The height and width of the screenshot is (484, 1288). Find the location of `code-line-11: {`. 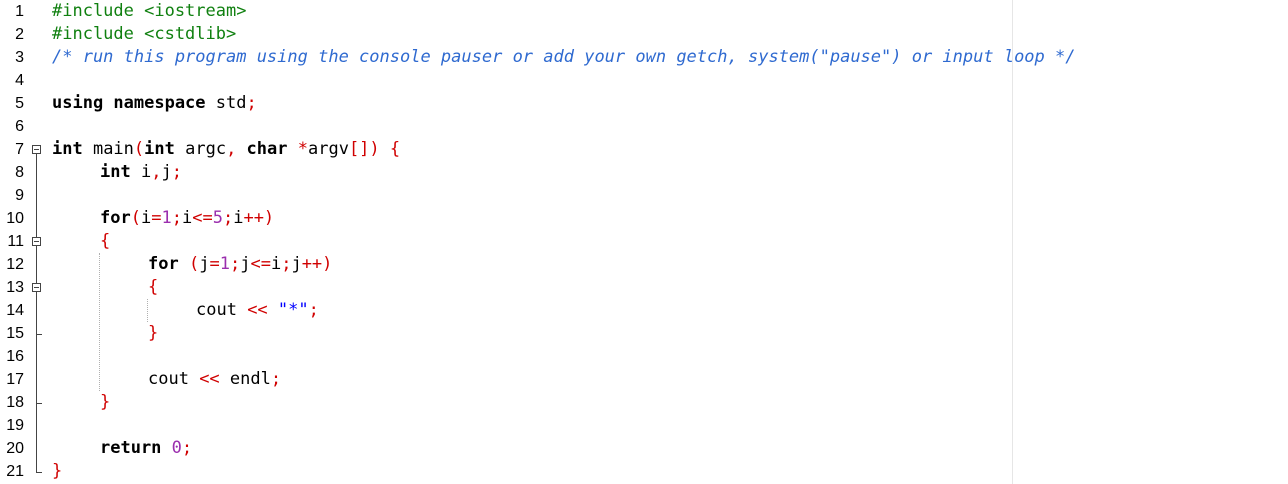

code-line-11: { is located at coordinates (105, 241).